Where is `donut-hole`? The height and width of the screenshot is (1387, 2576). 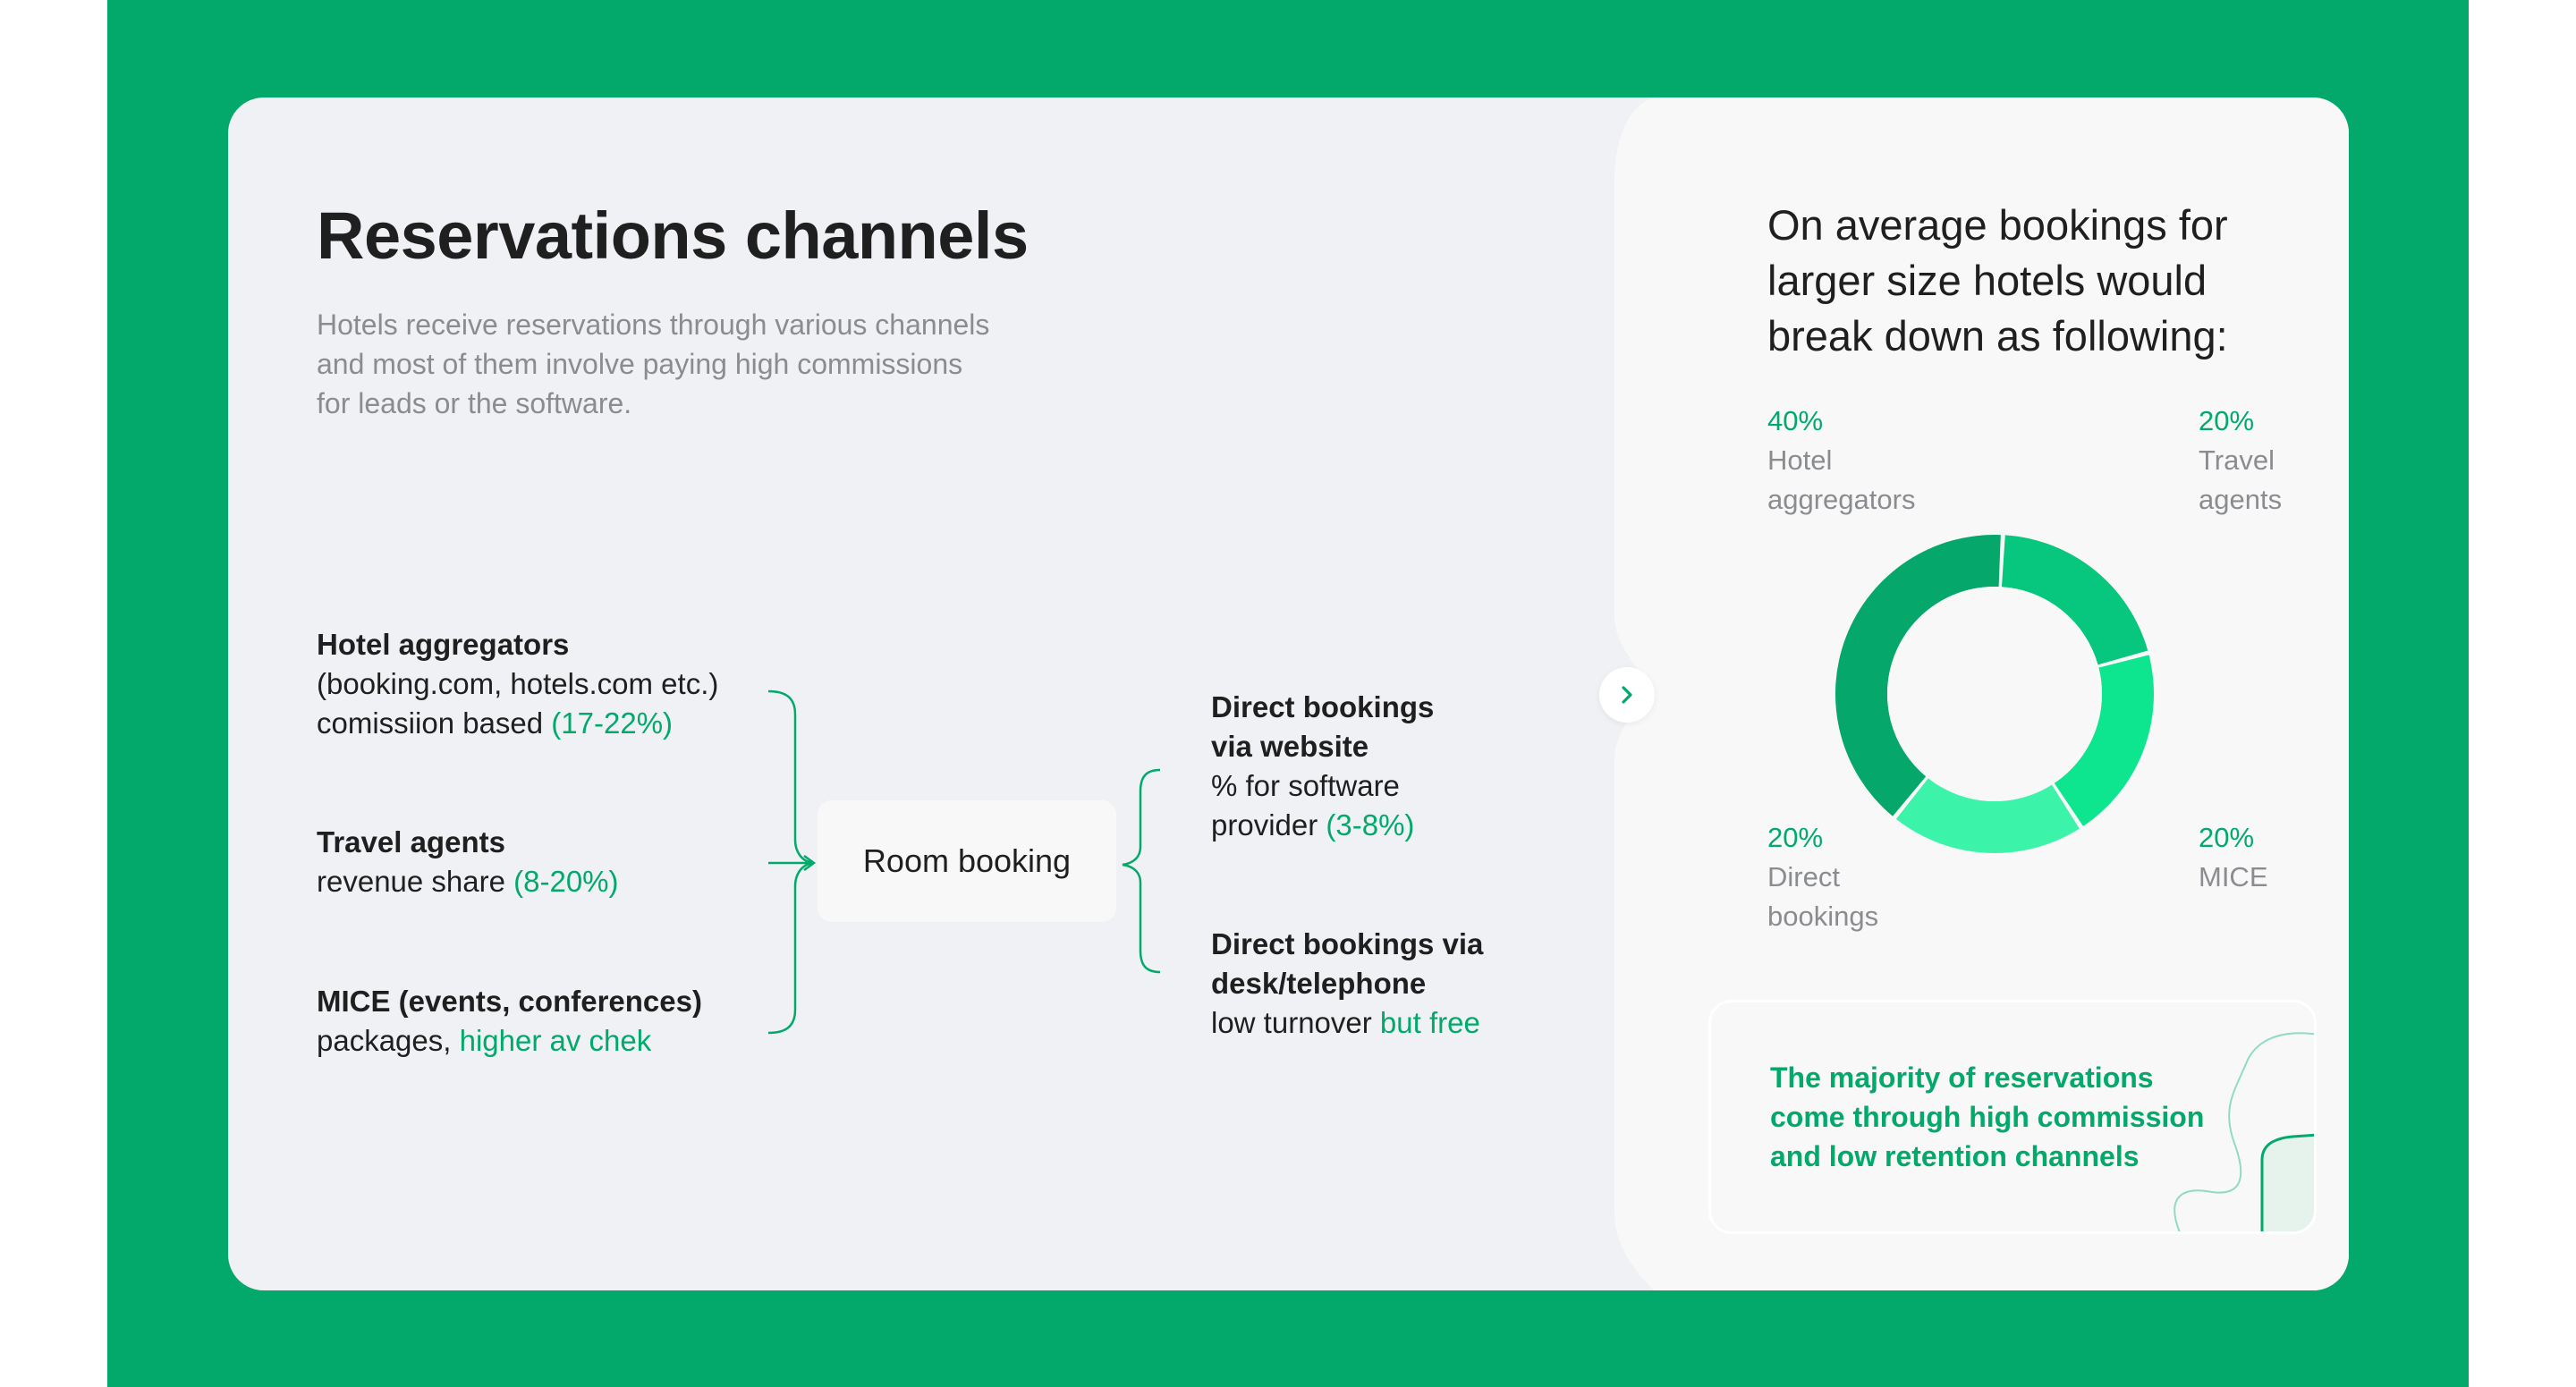
donut-hole is located at coordinates (1994, 694).